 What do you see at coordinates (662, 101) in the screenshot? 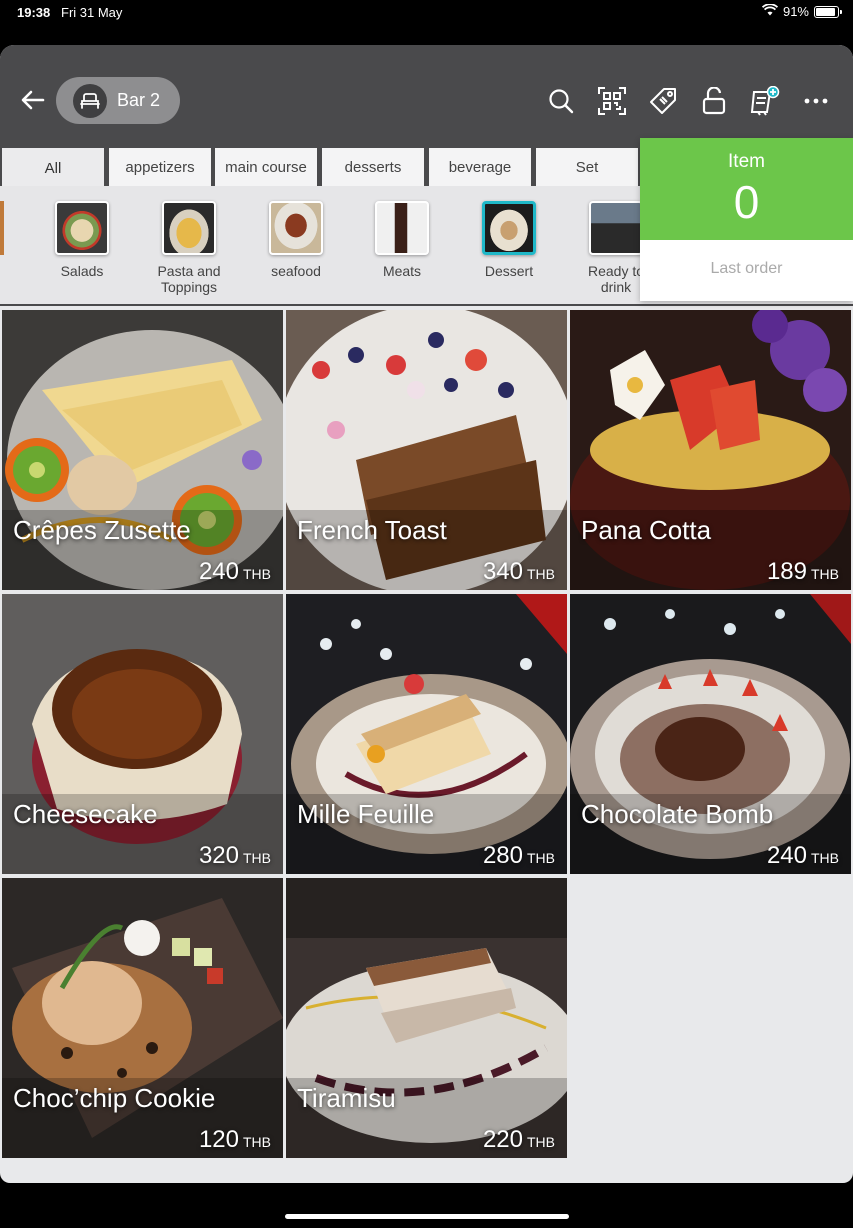
I see `tag-icon` at bounding box center [662, 101].